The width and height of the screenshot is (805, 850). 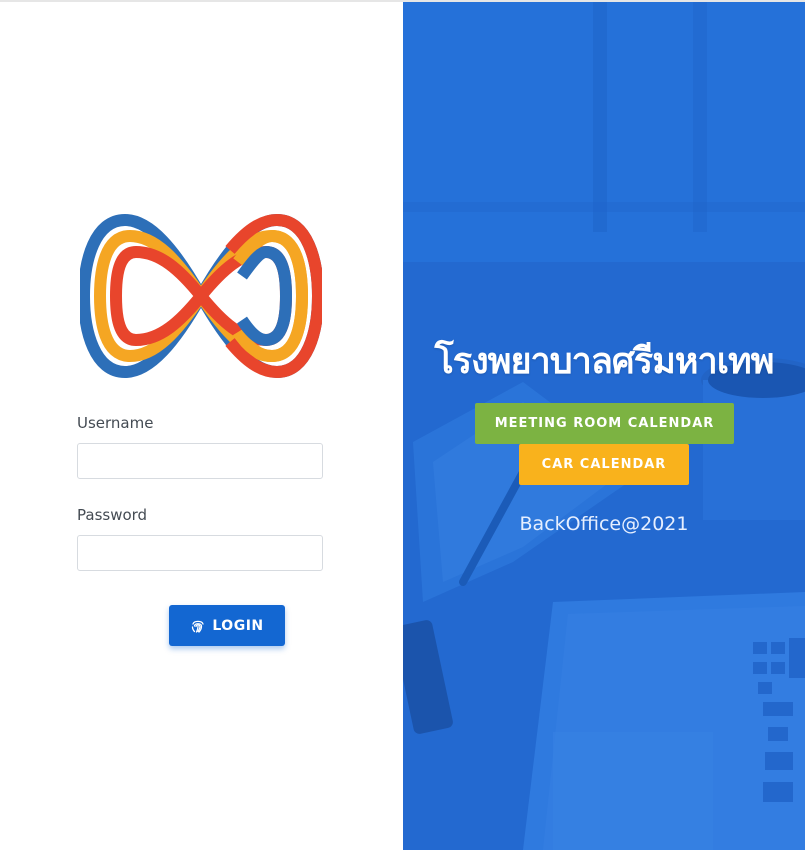 I want to click on meeting-room-calendar-button: MEETING ROOM CALENDAR, so click(x=604, y=423).